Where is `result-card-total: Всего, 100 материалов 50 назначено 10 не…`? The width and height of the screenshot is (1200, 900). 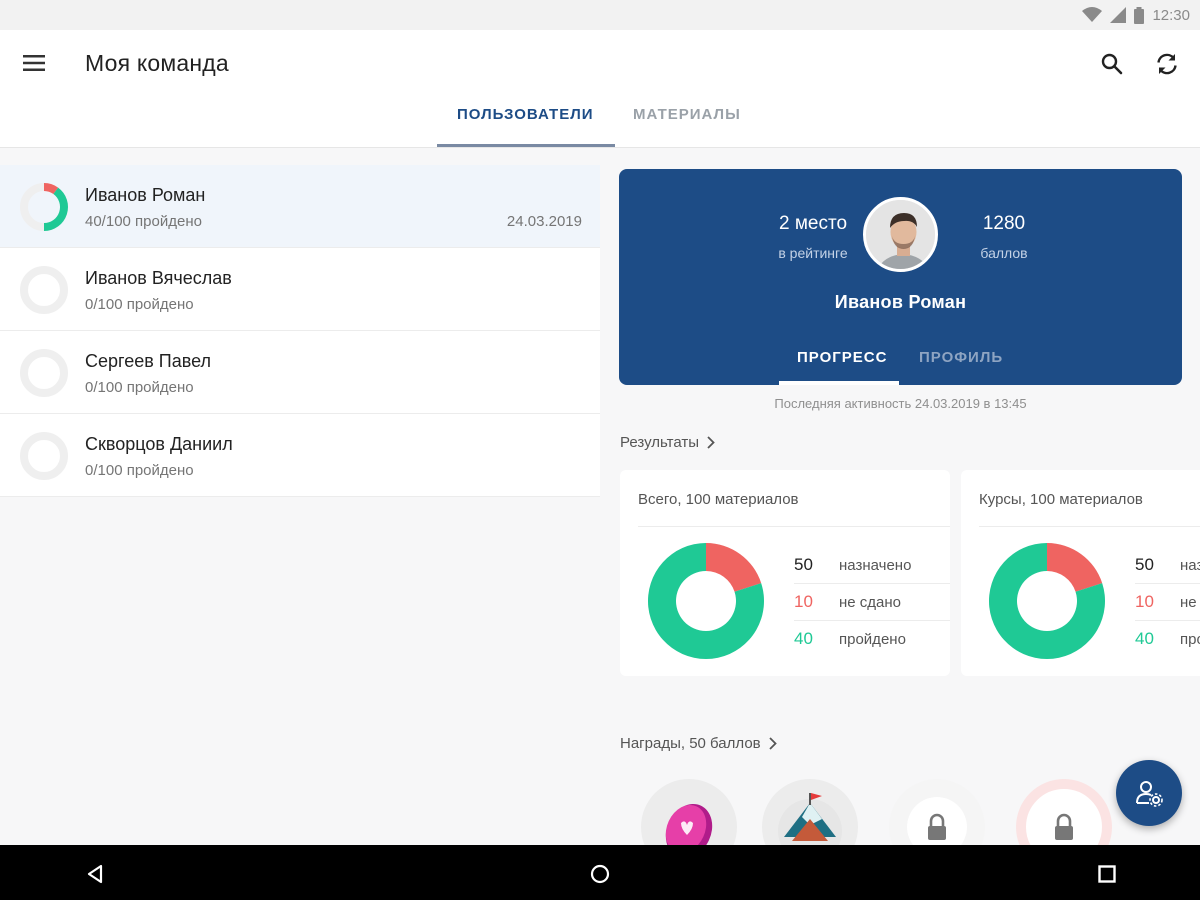
result-card-total: Всего, 100 материалов 50 назначено 10 не… is located at coordinates (785, 573).